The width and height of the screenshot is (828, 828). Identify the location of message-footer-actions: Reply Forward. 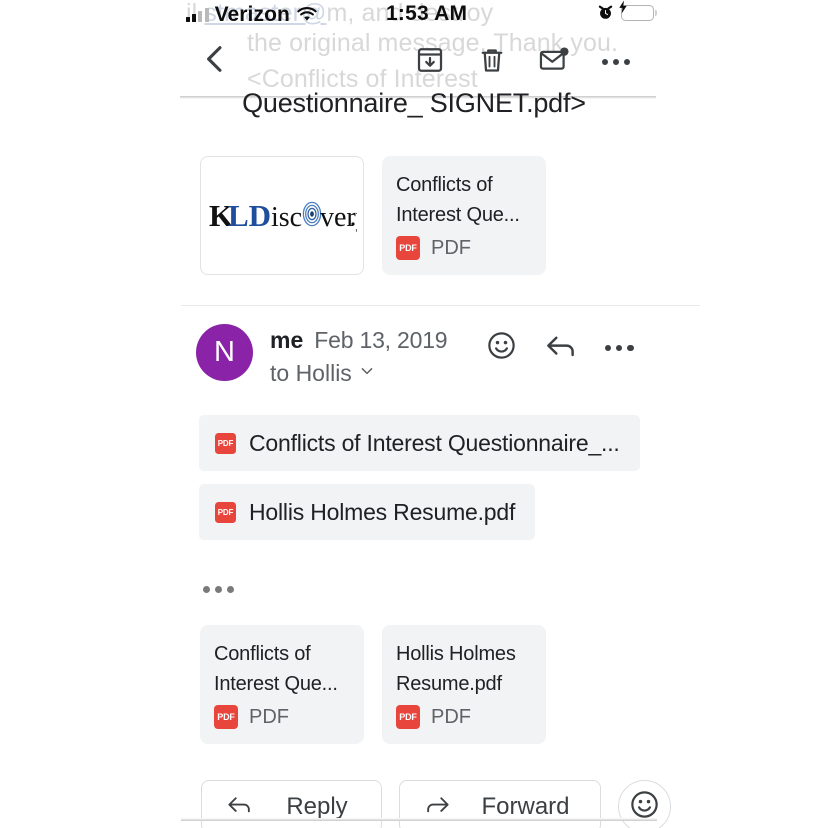
(414, 786).